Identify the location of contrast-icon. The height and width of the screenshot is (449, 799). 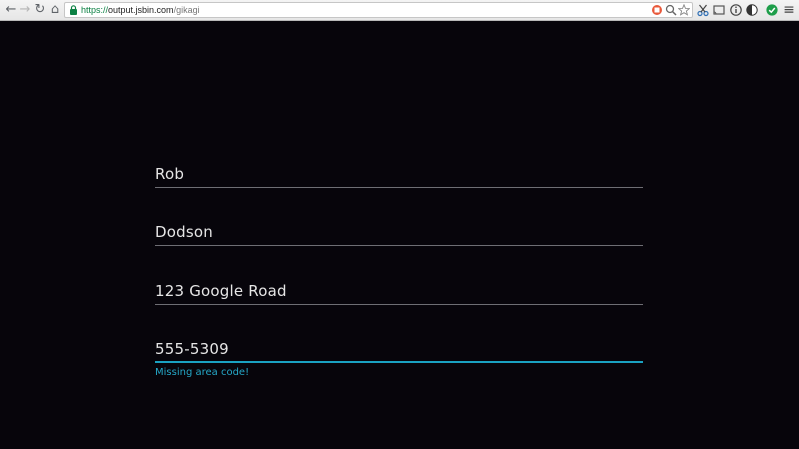
(752, 10).